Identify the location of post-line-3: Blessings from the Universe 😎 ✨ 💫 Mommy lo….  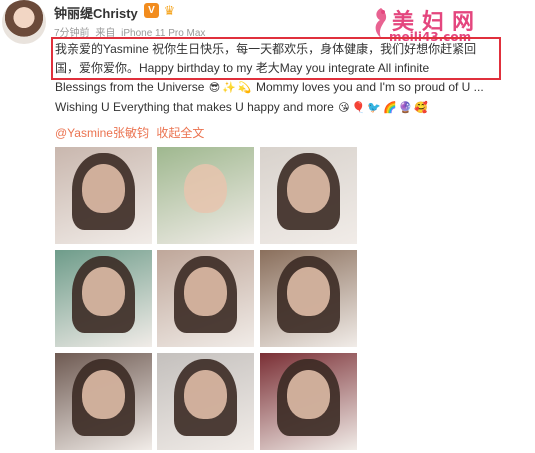
(292, 88).